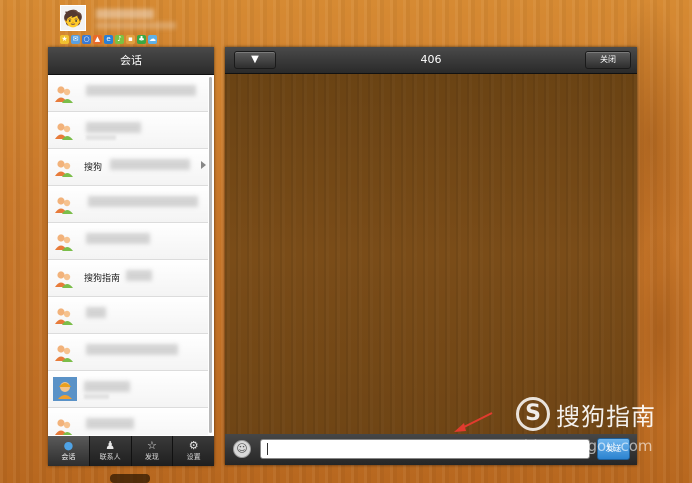  Describe the element at coordinates (130, 39) in the screenshot. I see `bag-icon: ▪` at that location.